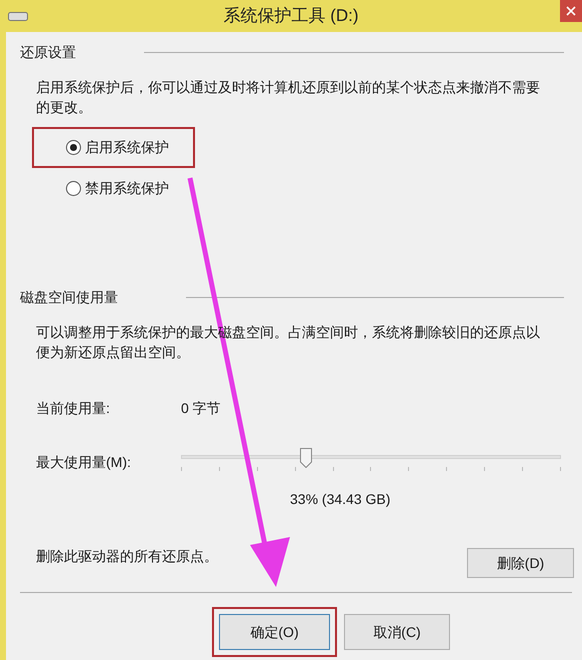 The width and height of the screenshot is (582, 660). Describe the element at coordinates (84, 462) in the screenshot. I see `field-label: 最大使用量(M):` at that location.